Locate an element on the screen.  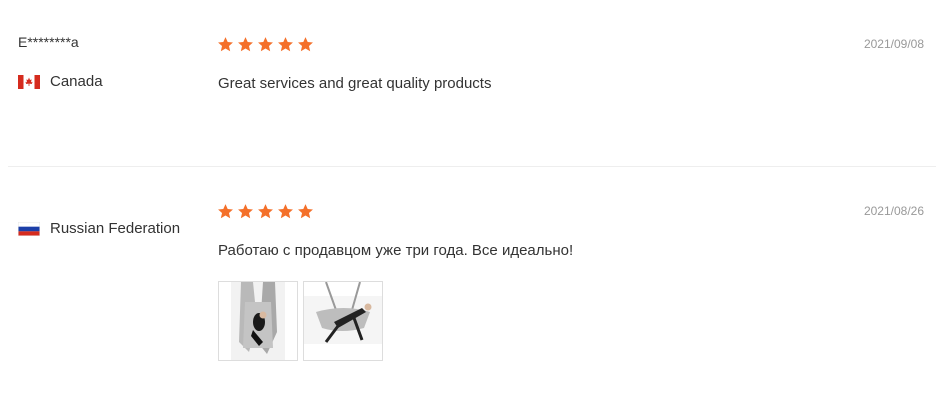
aerial-yoga-pose-photo is located at coordinates (343, 321).